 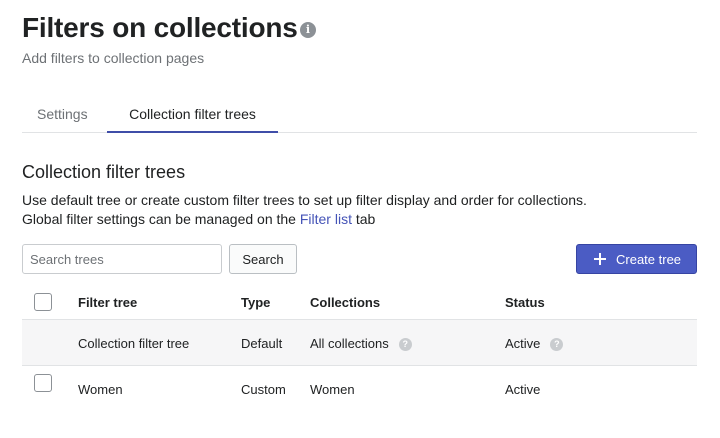 I want to click on row-checkbox, so click(x=43, y=383).